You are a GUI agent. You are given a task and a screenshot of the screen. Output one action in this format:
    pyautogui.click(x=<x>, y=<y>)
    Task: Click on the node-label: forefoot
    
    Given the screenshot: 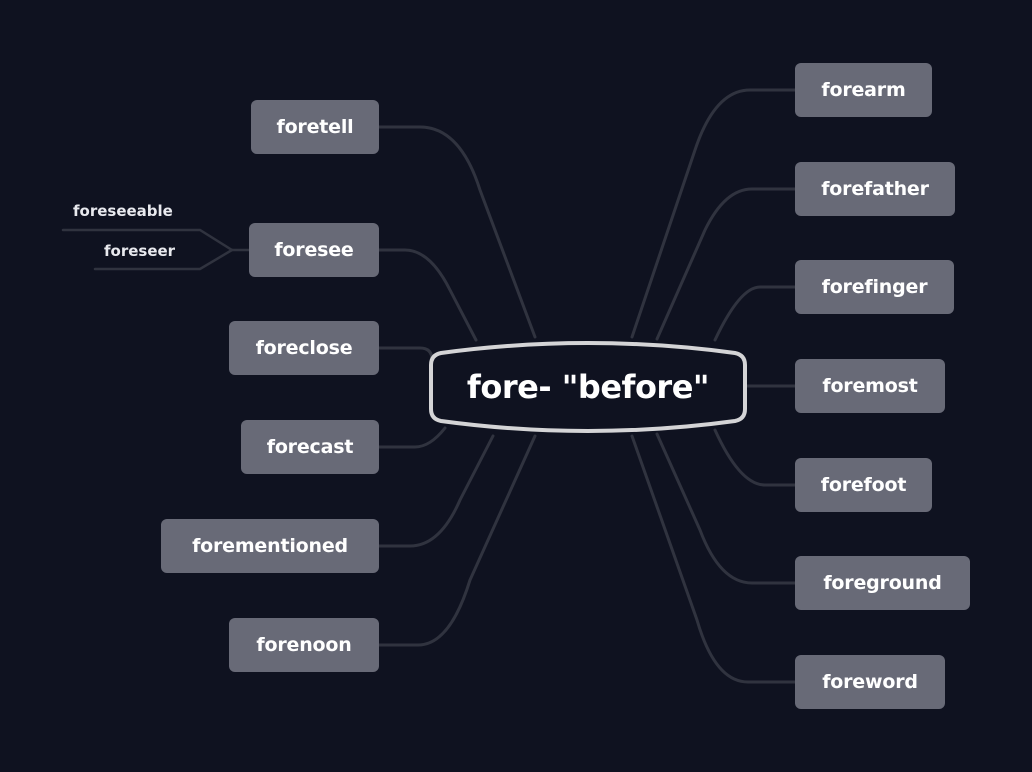 What is the action you would take?
    pyautogui.click(x=863, y=485)
    